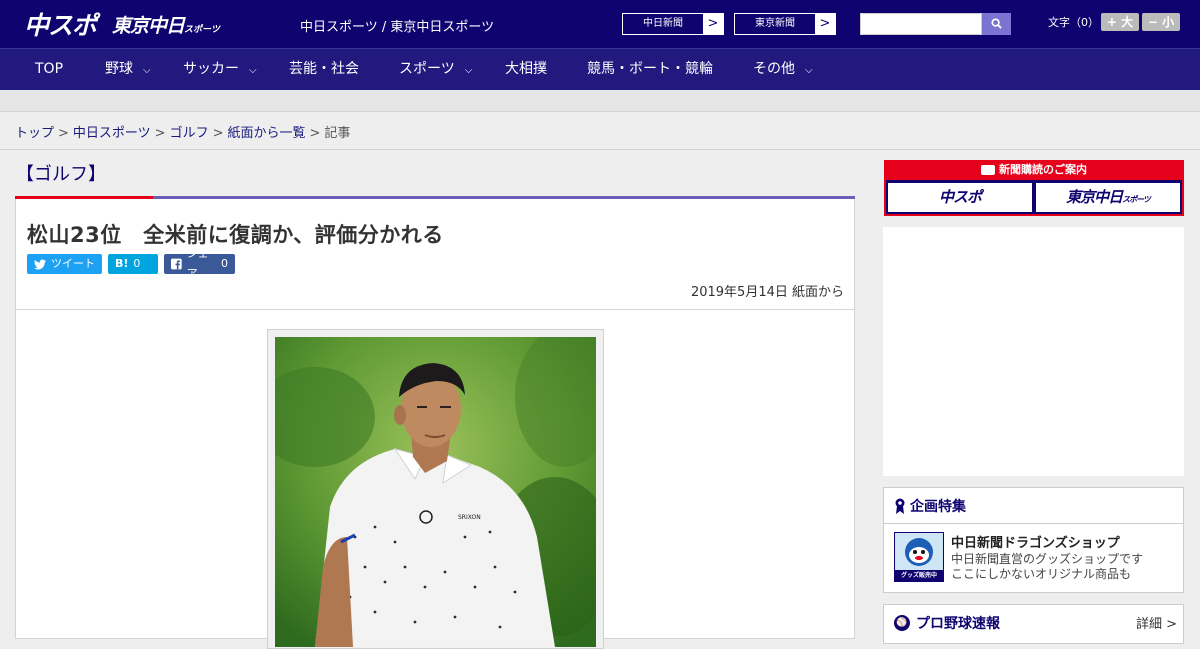  I want to click on shop-description-line: ここにしかないオリジナル商品も, so click(1041, 574).